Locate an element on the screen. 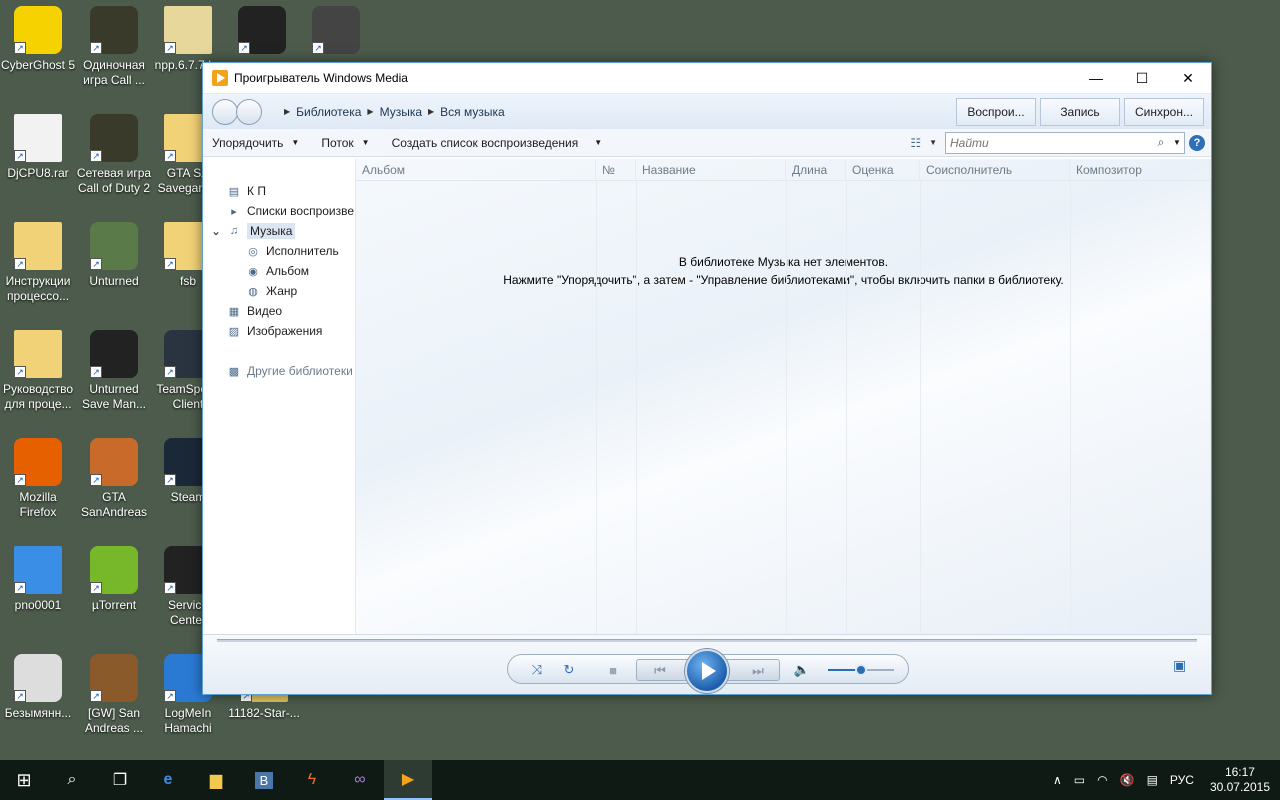 This screenshot has width=1280, height=800. wmp-app-icon is located at coordinates (220, 78).